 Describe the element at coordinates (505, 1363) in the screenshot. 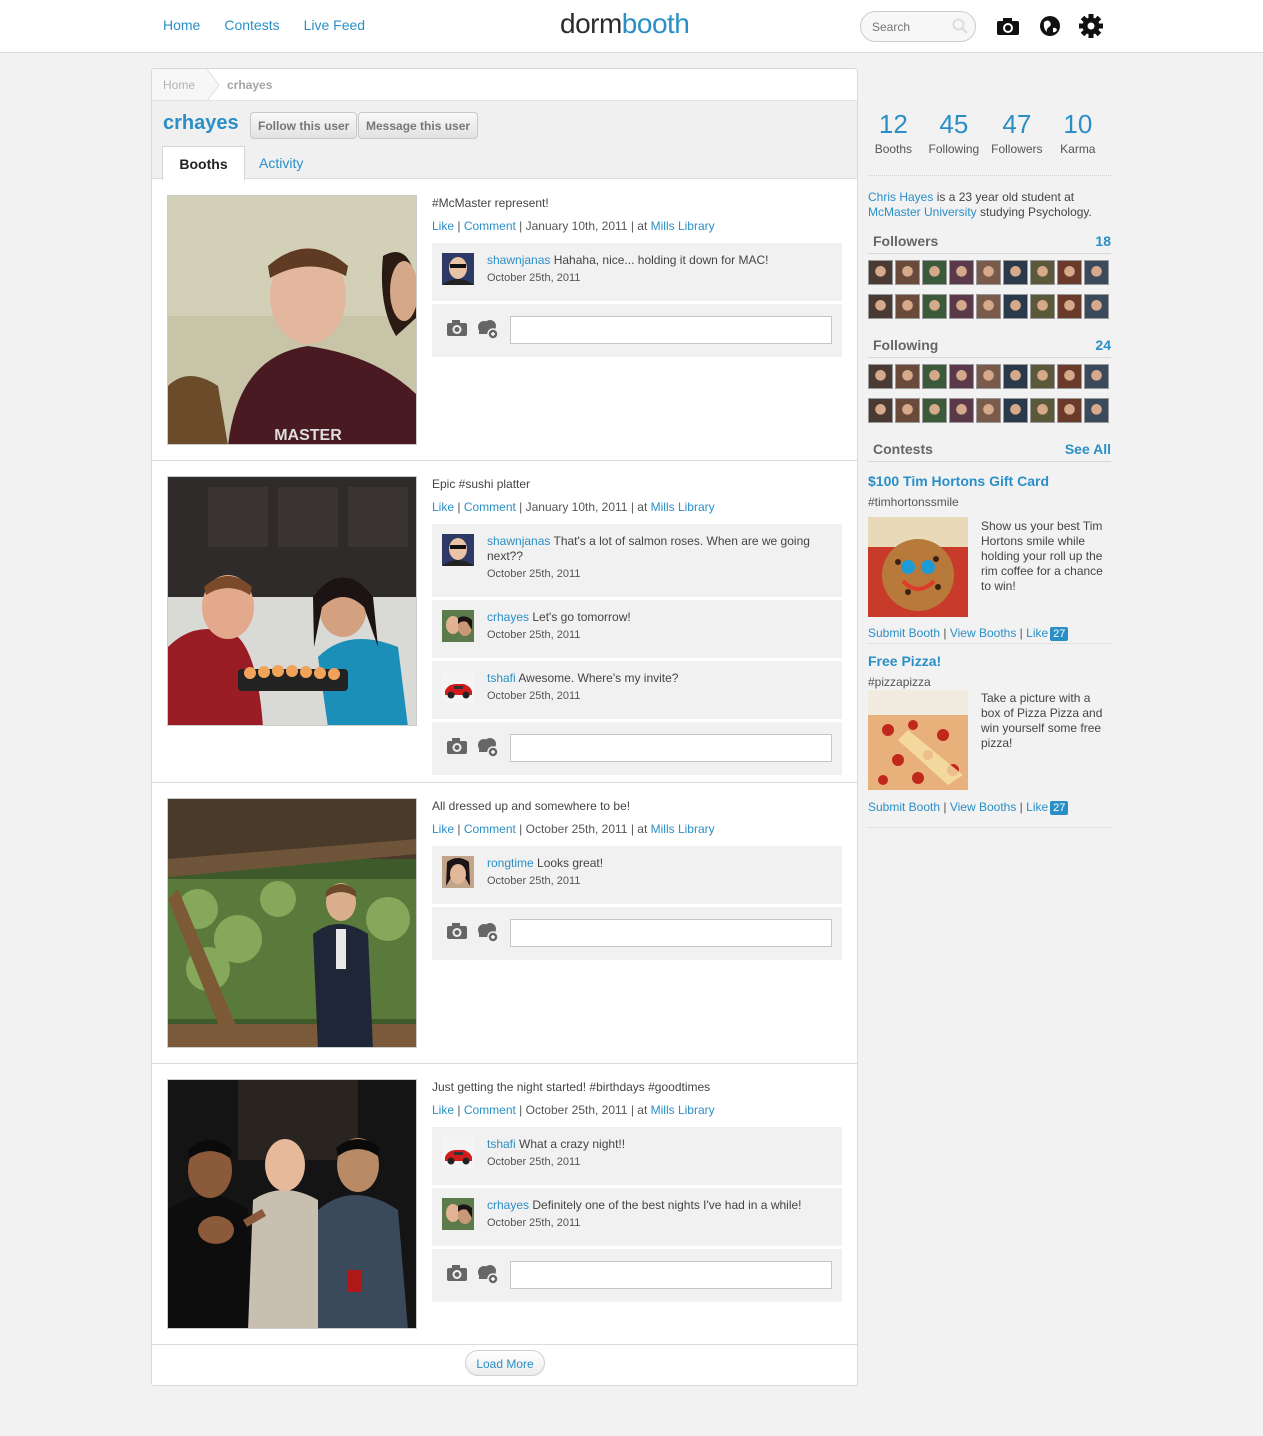

I see `load-more-button: Load More` at that location.